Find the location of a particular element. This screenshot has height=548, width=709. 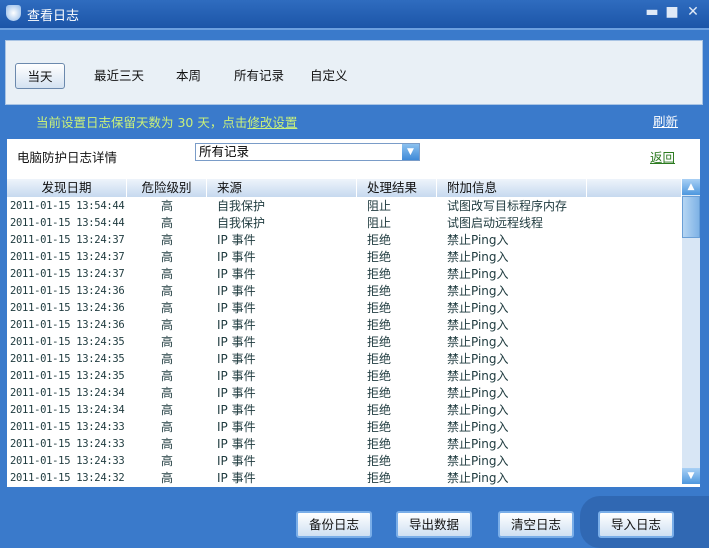

notice-text: 当前设置日志保留天数为 30 天，点击 is located at coordinates (142, 122).